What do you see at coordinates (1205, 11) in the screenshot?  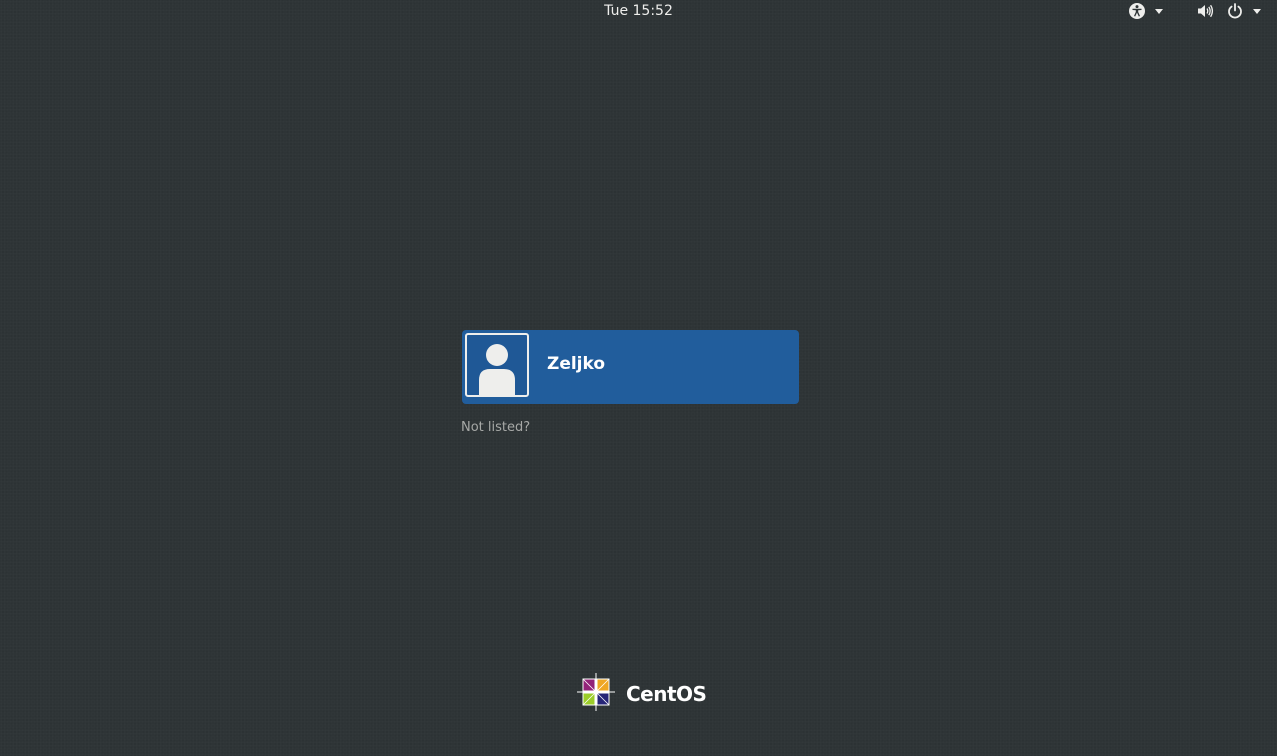 I see `volume-icon` at bounding box center [1205, 11].